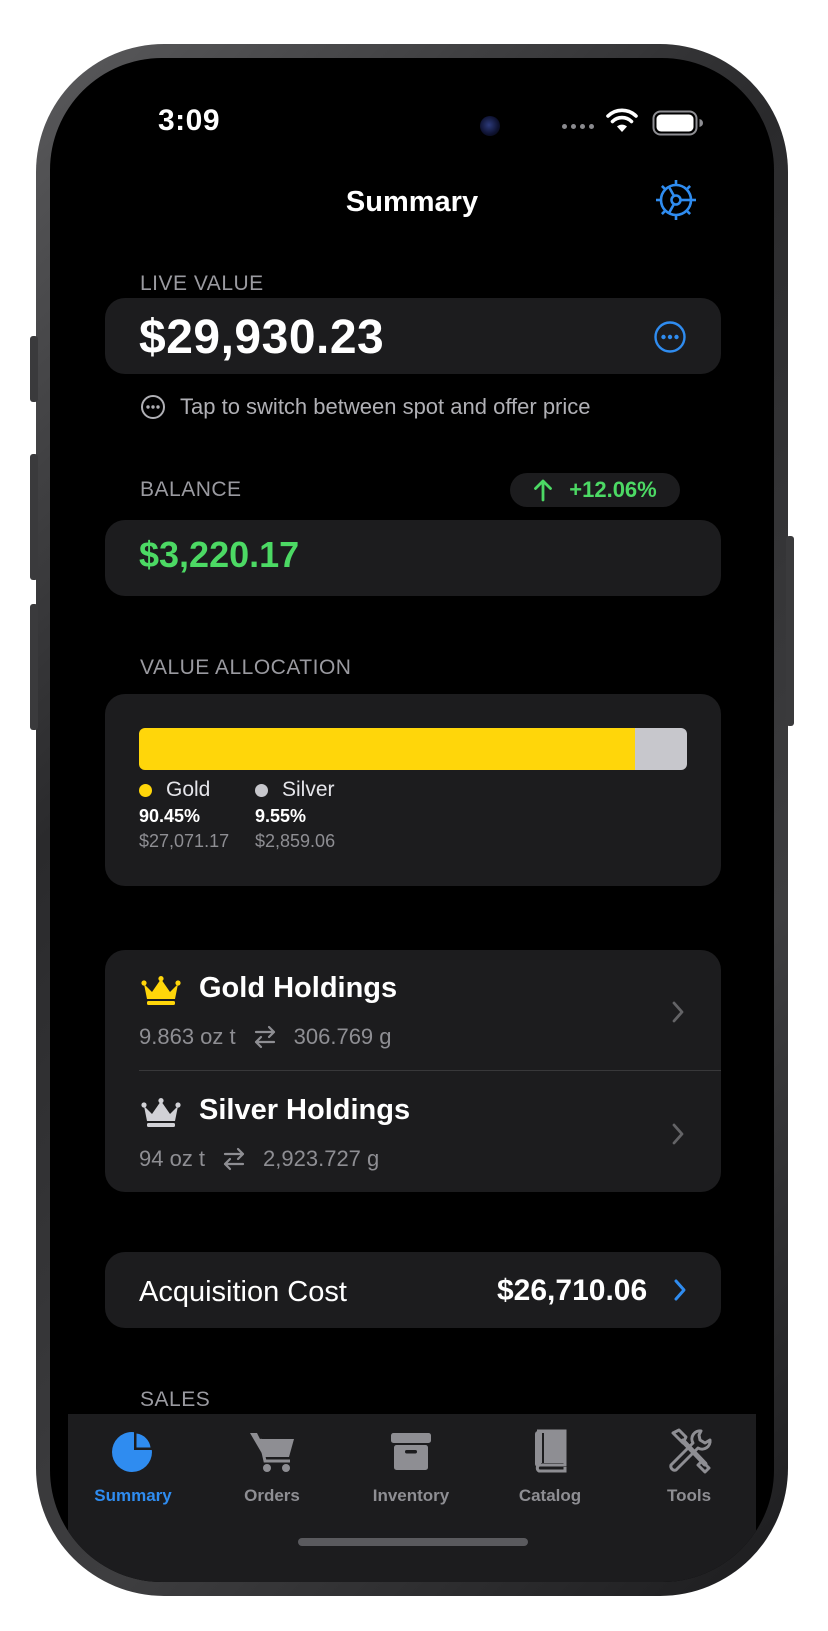 This screenshot has width=828, height=1631. What do you see at coordinates (543, 490) in the screenshot?
I see `arrow-up-icon` at bounding box center [543, 490].